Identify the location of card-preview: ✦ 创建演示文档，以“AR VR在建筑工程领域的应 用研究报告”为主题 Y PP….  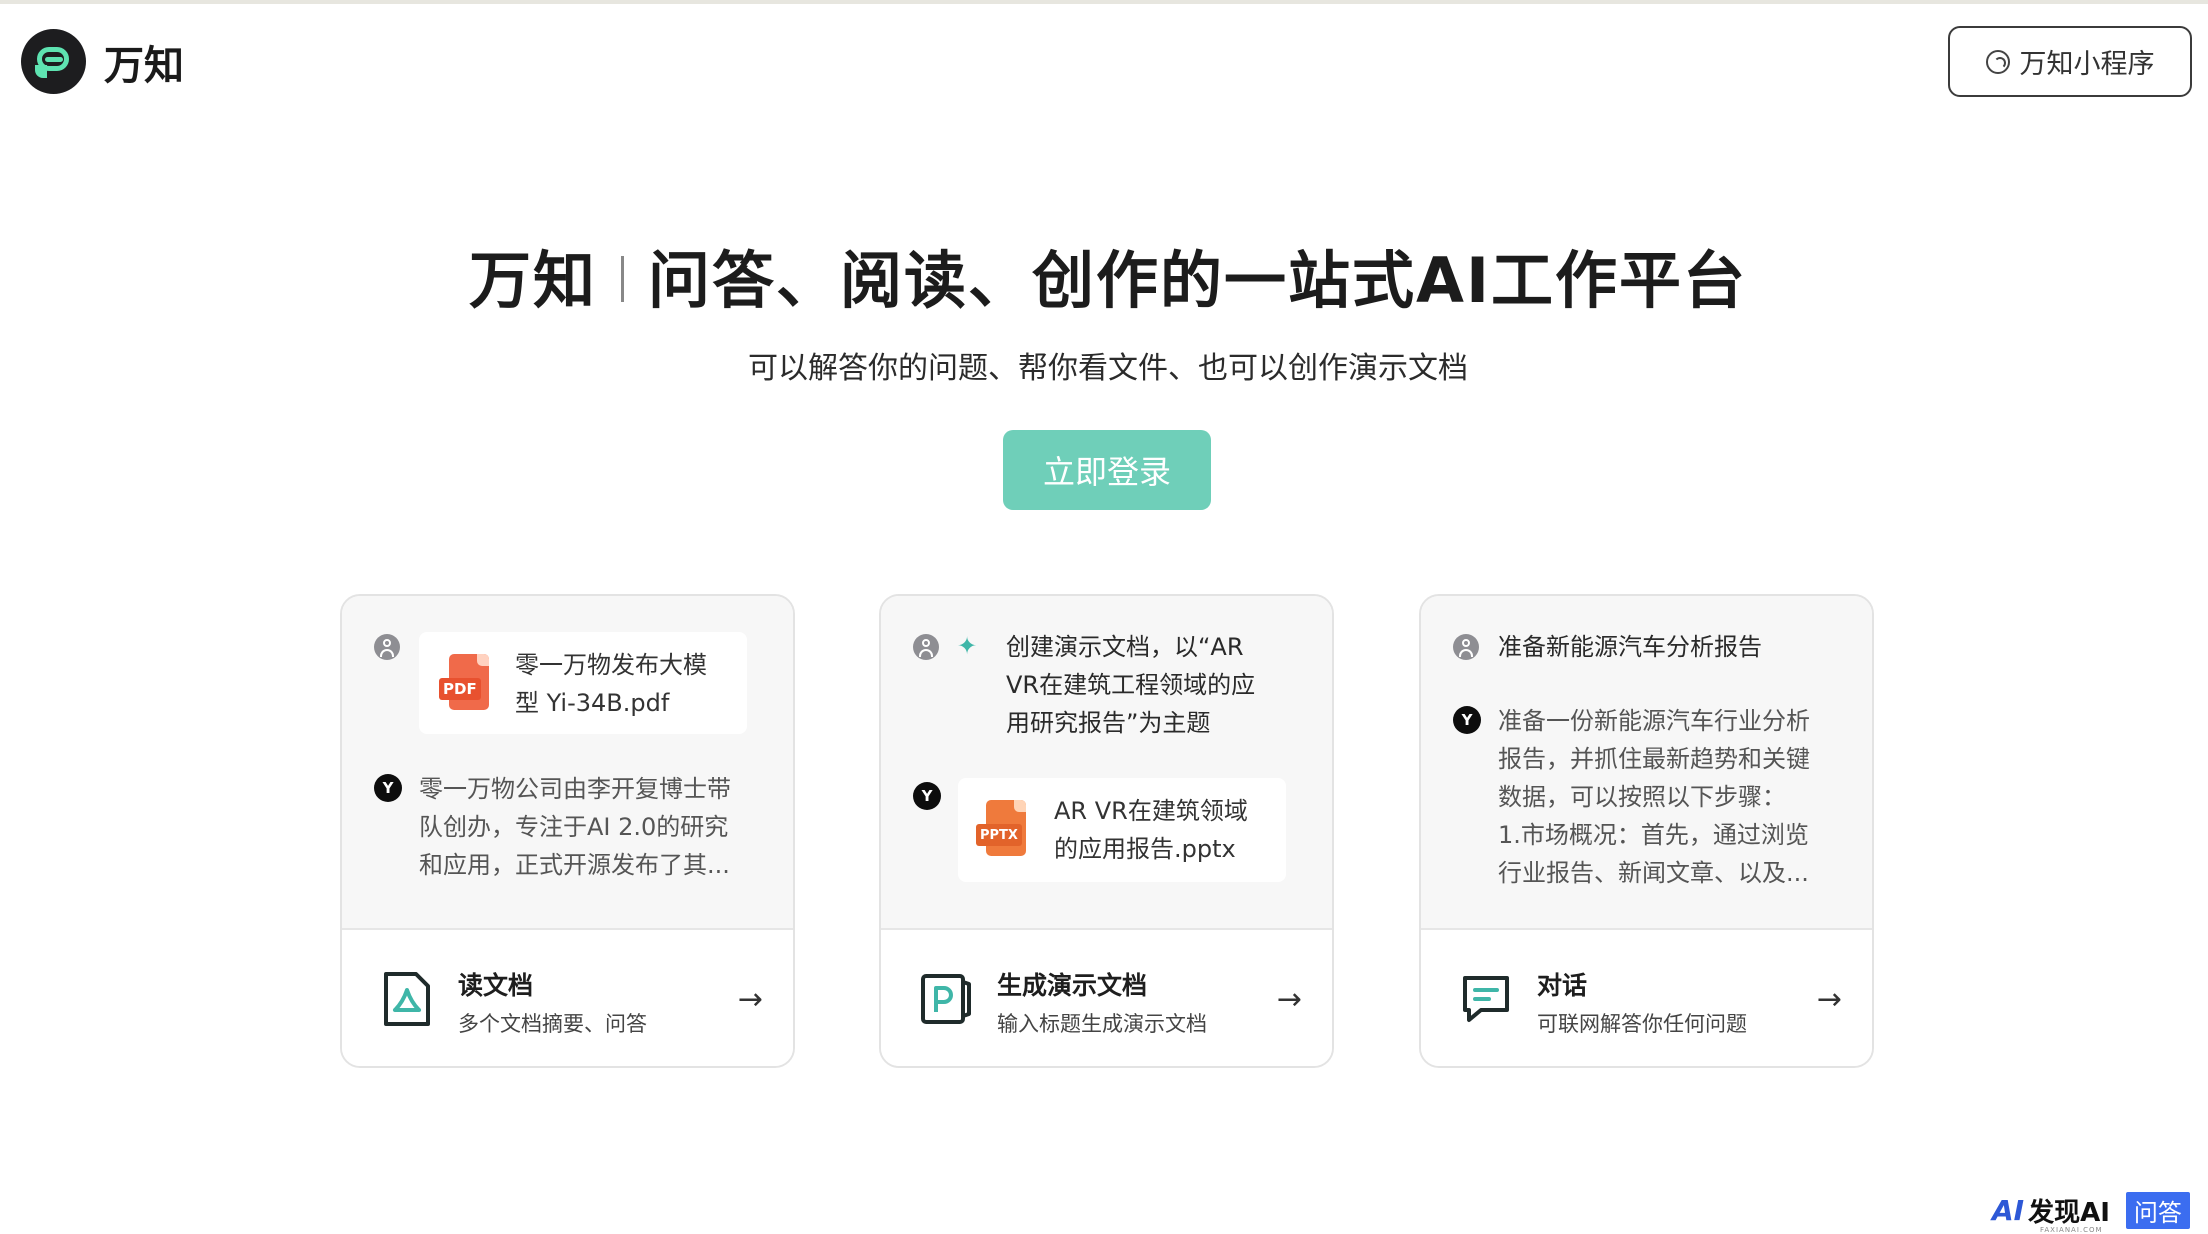
(1106, 763).